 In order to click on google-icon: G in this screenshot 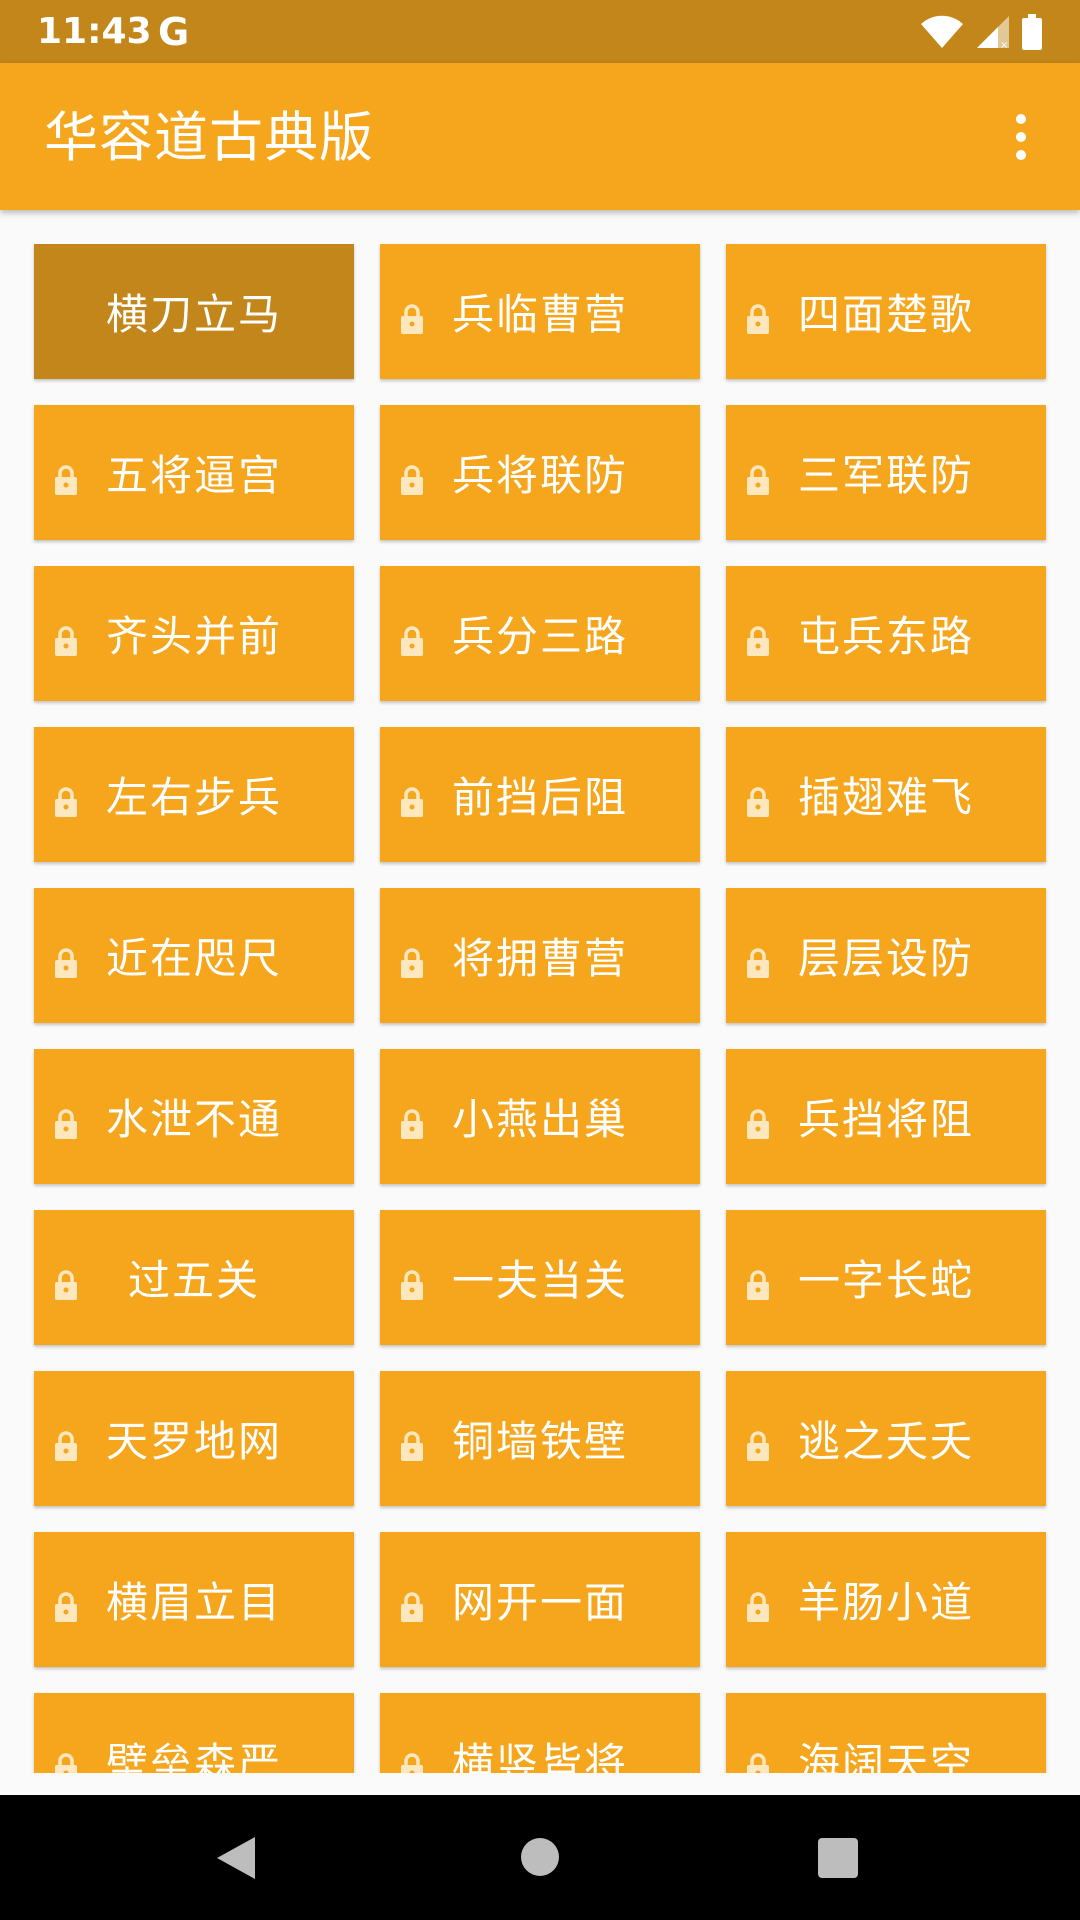, I will do `click(174, 32)`.